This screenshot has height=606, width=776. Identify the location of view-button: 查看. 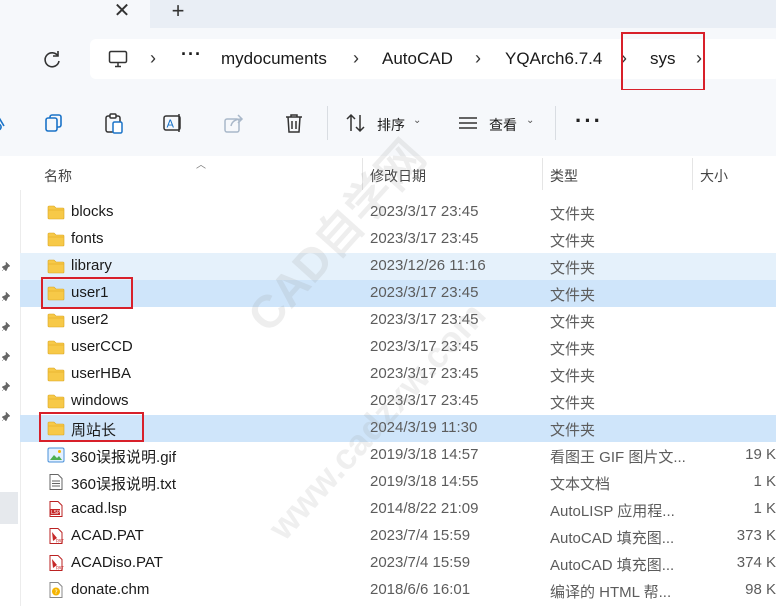
(503, 125).